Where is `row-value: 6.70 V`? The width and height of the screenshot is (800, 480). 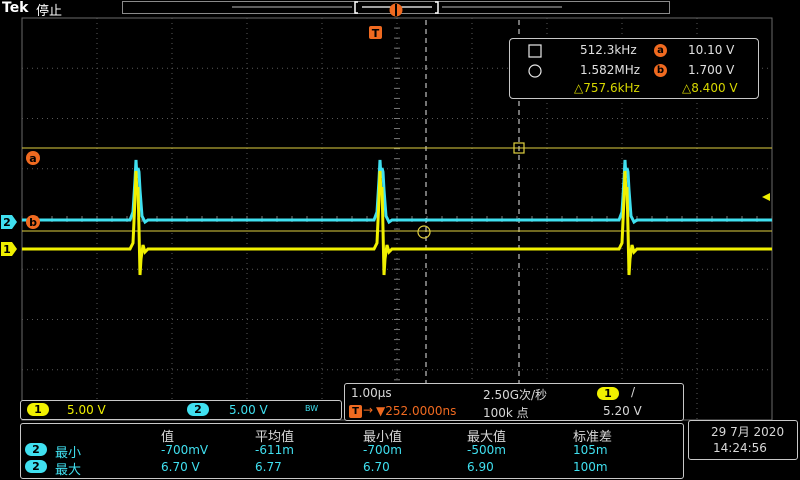 row-value: 6.70 V is located at coordinates (180, 467).